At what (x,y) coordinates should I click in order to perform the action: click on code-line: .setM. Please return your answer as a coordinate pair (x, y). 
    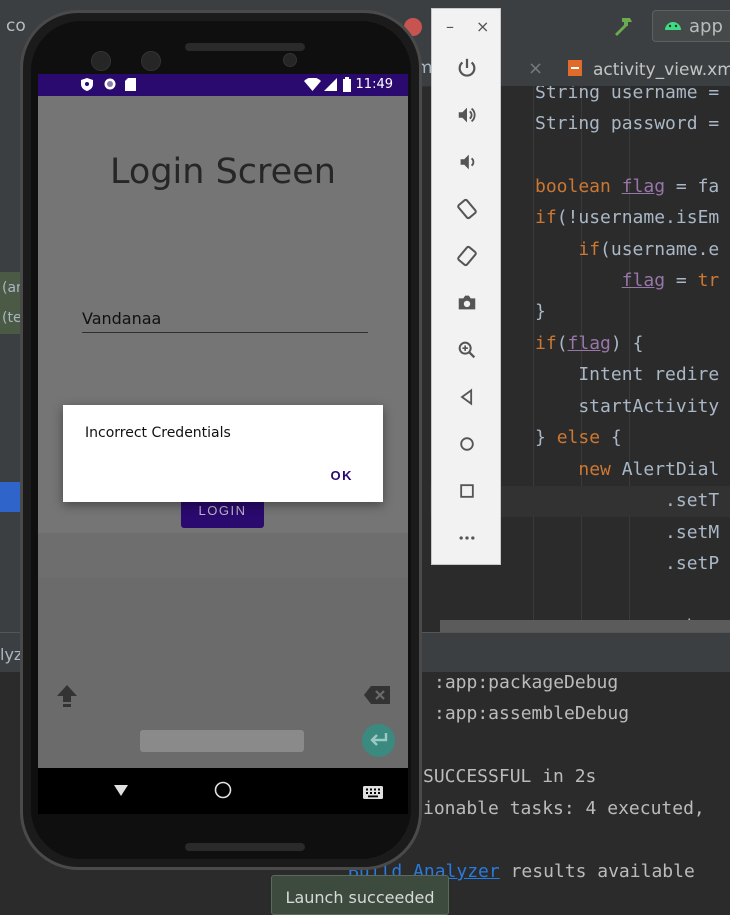
    Looking at the image, I should click on (627, 532).